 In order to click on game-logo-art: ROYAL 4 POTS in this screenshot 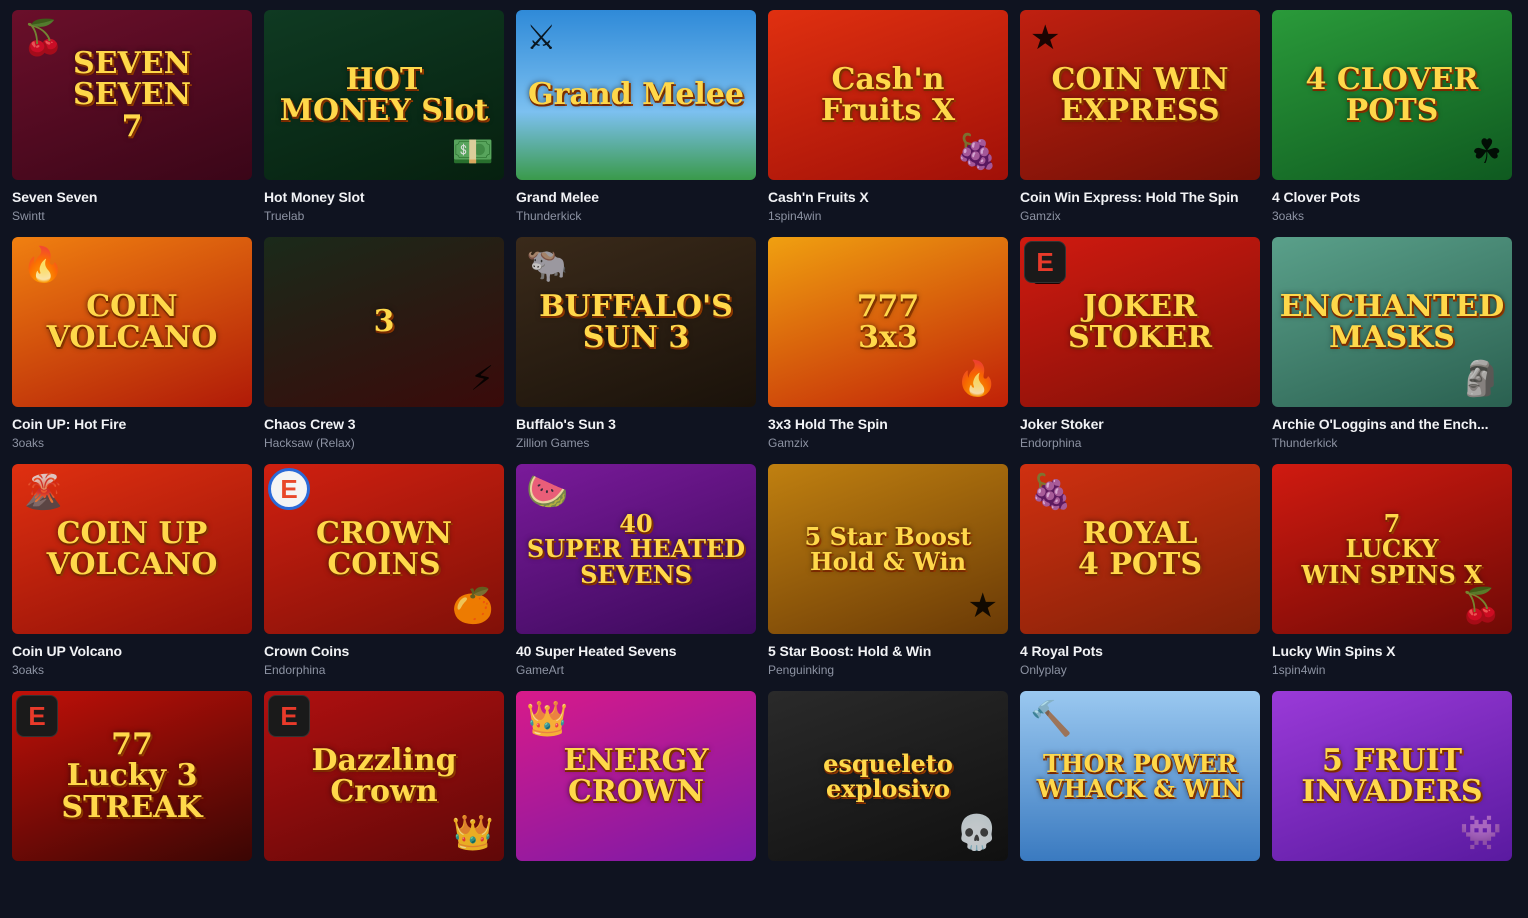, I will do `click(1140, 548)`.